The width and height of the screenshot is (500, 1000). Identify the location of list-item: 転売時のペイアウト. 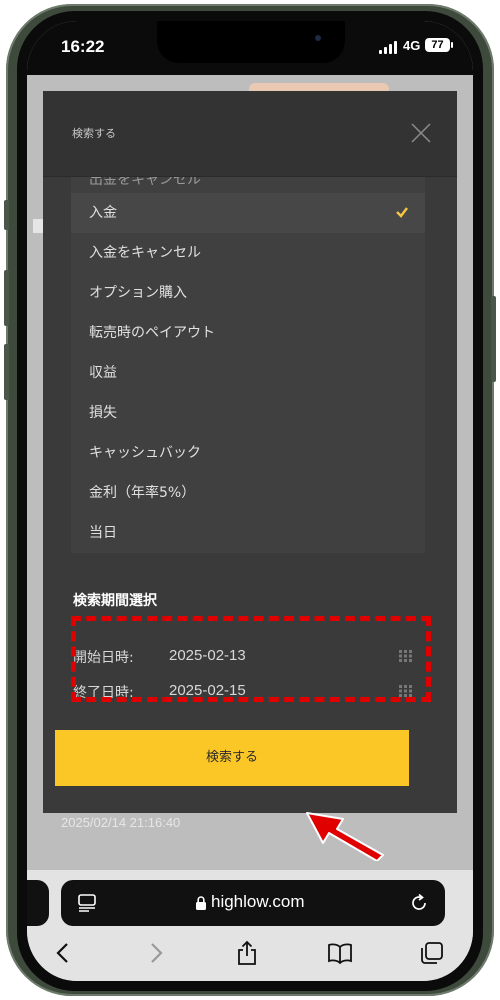
(248, 333).